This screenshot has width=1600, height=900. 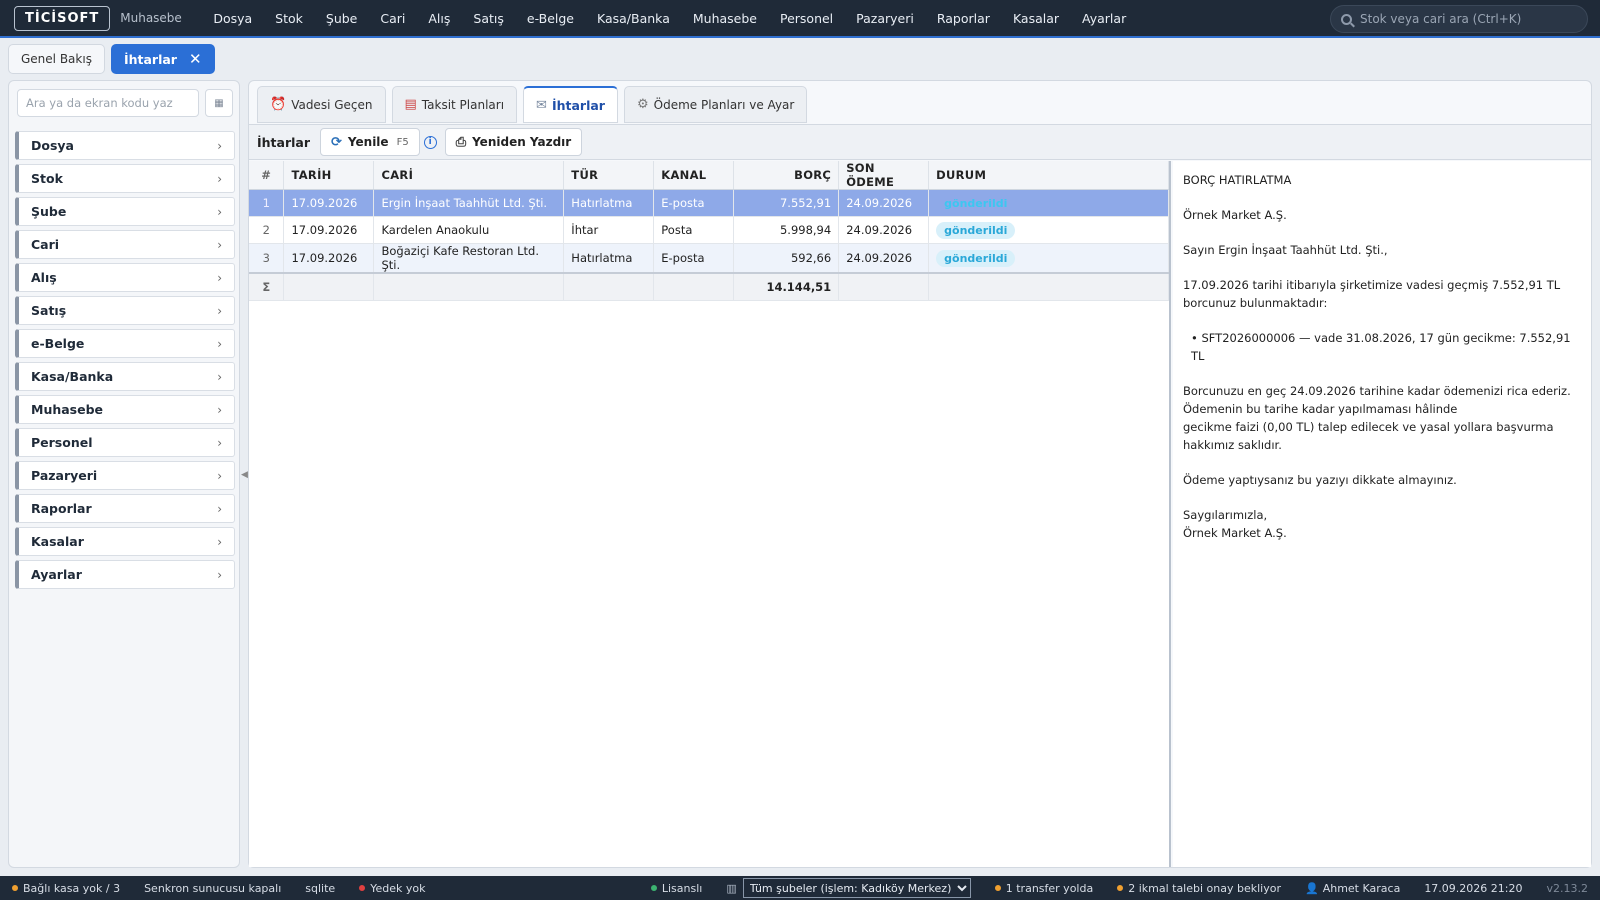 I want to click on status-ikmal: 2 ikmal talebi onay bekliyor, so click(x=1199, y=888).